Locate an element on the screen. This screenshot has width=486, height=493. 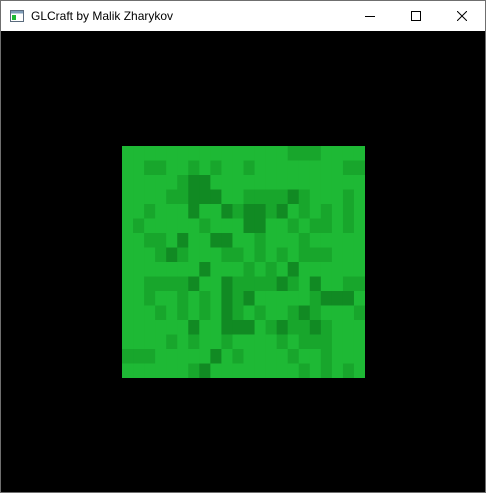
close-button is located at coordinates (462, 16).